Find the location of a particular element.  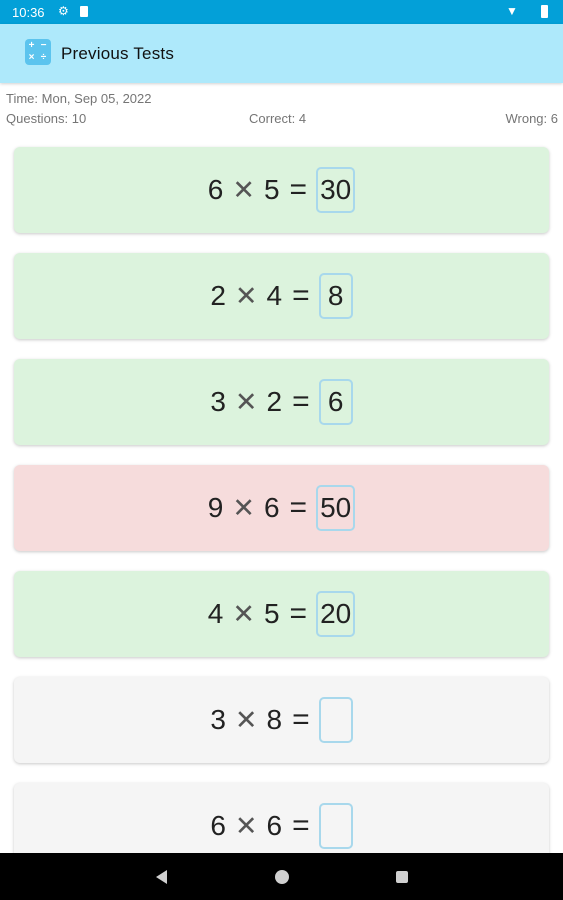

equation: 2 ✕ 4 = 8 is located at coordinates (281, 296).